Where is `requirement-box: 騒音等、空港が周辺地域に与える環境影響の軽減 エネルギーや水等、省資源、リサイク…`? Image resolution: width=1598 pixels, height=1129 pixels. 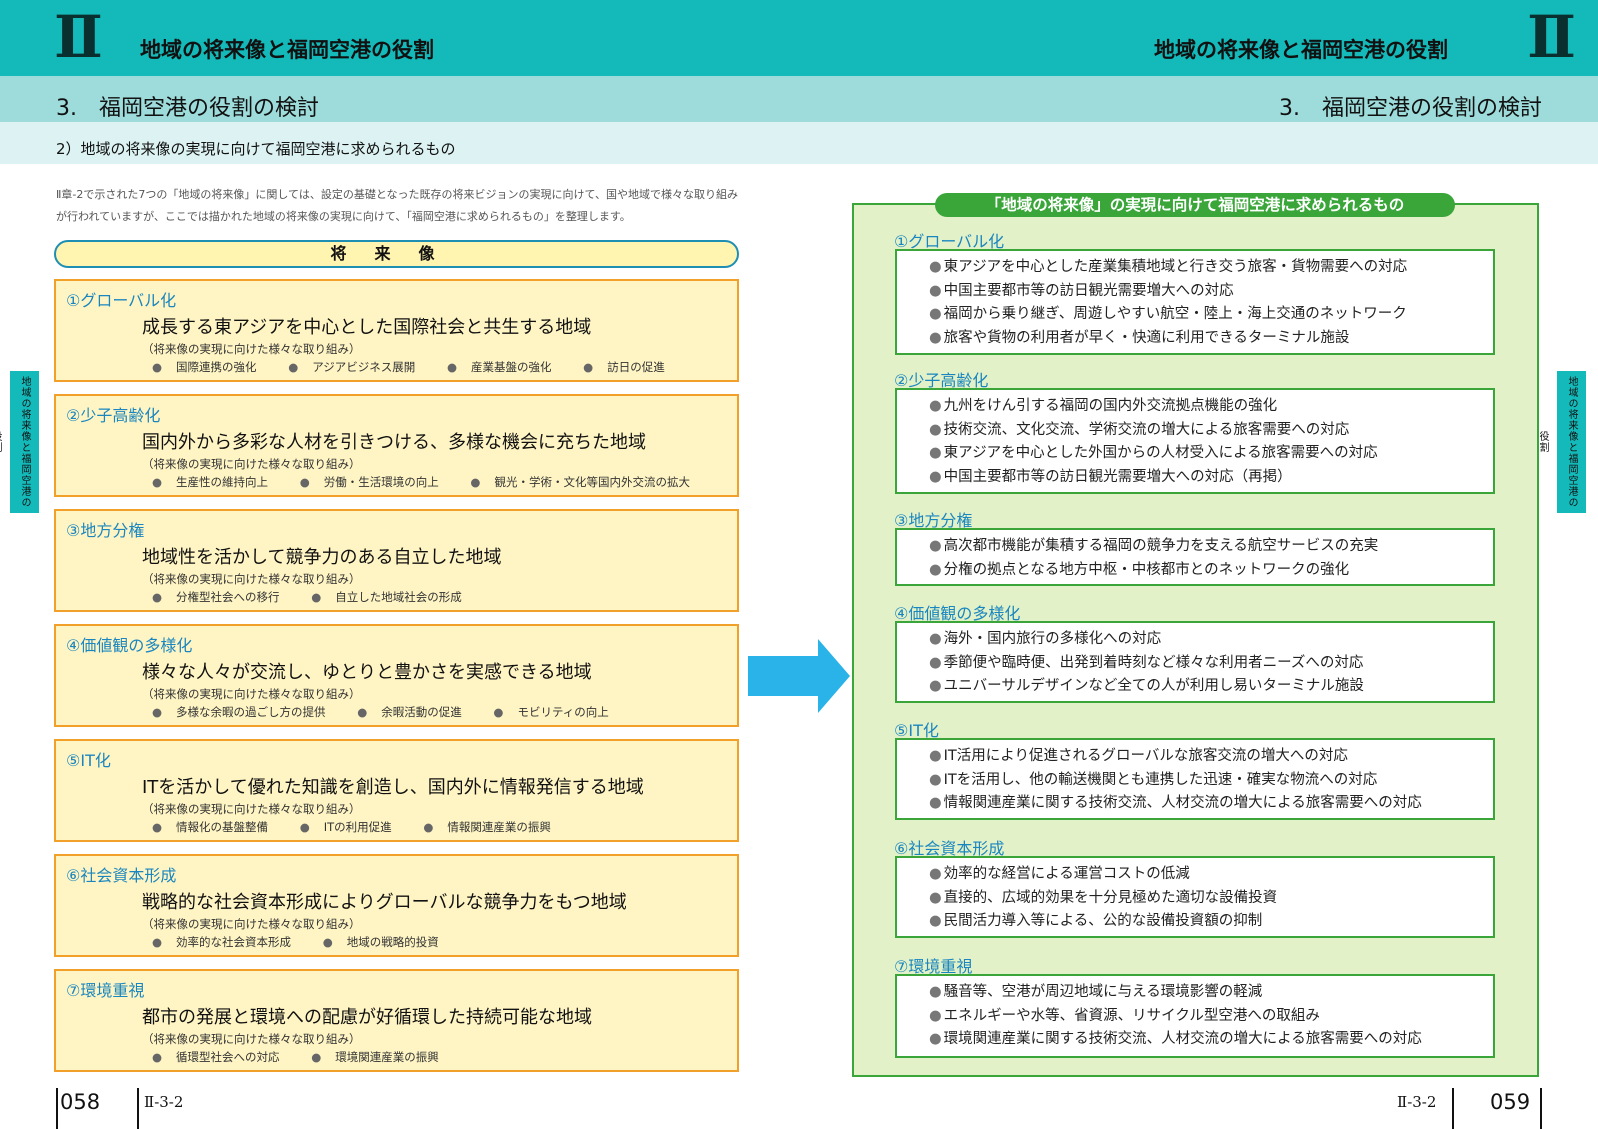 requirement-box: 騒音等、空港が周辺地域に与える環境影響の軽減 エネルギーや水等、省資源、リサイク… is located at coordinates (1195, 1016).